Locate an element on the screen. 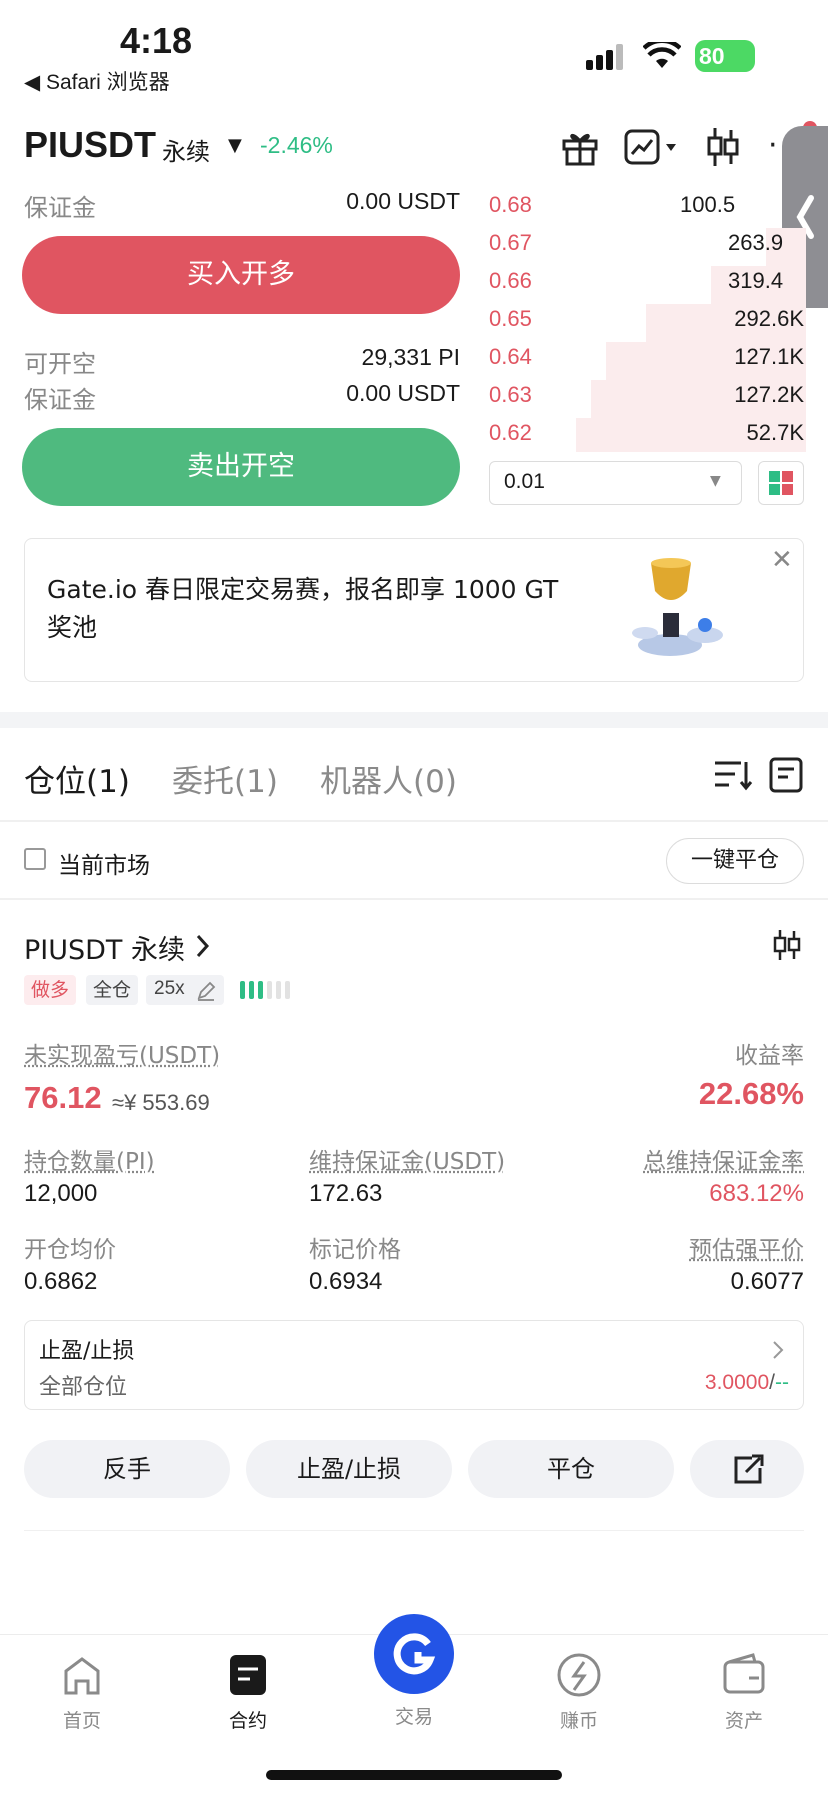 The height and width of the screenshot is (1795, 828). tpsl-button: 止盈/止损 is located at coordinates (349, 1469).